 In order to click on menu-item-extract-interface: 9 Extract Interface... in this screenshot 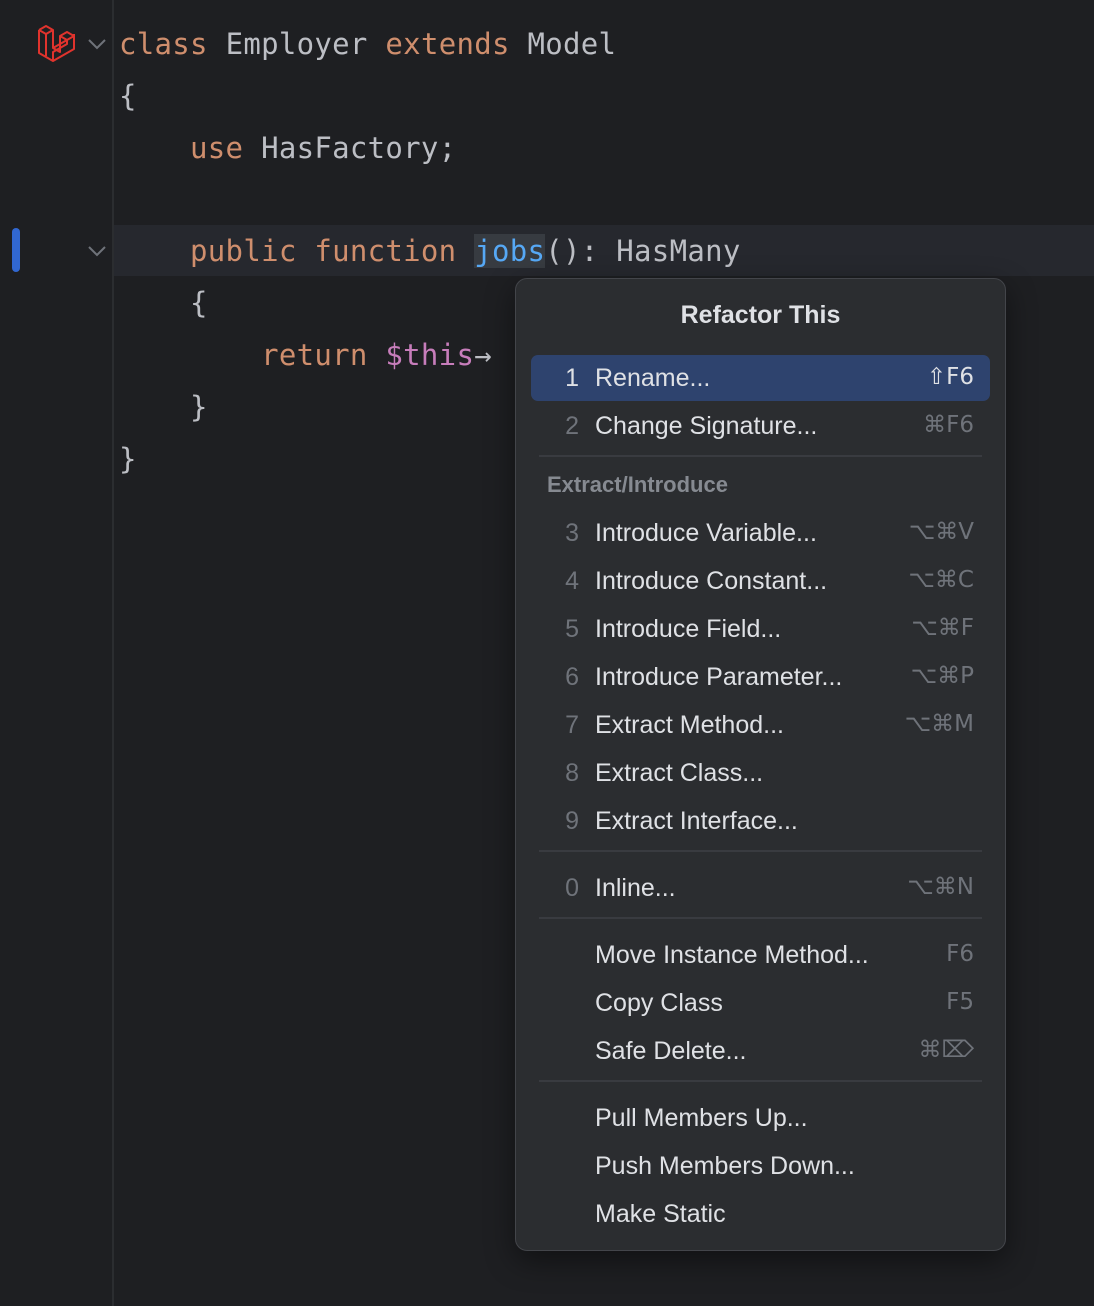, I will do `click(760, 821)`.